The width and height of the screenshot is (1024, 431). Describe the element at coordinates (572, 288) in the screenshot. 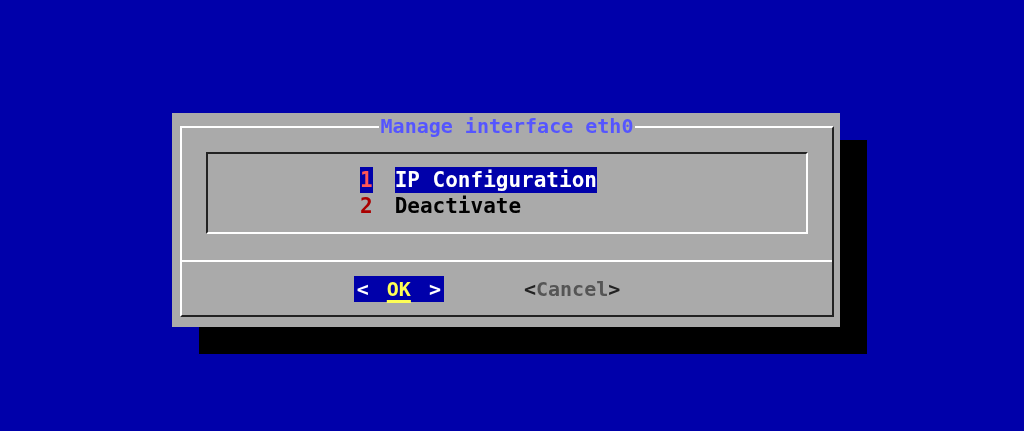

I see `dialog-button: <Cancel>` at that location.